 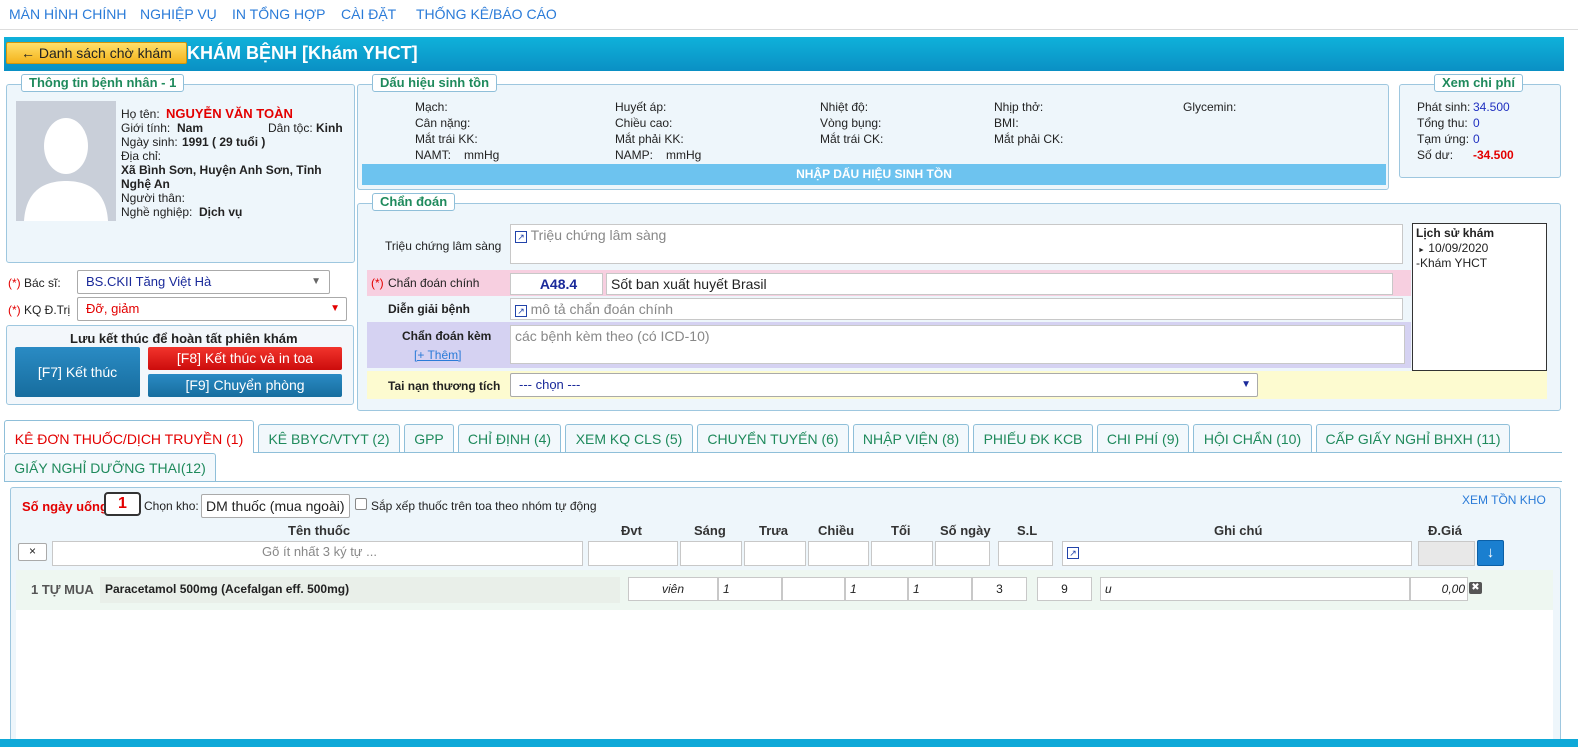 I want to click on tab-consultation: HỘI CHẨN (10), so click(x=1252, y=438).